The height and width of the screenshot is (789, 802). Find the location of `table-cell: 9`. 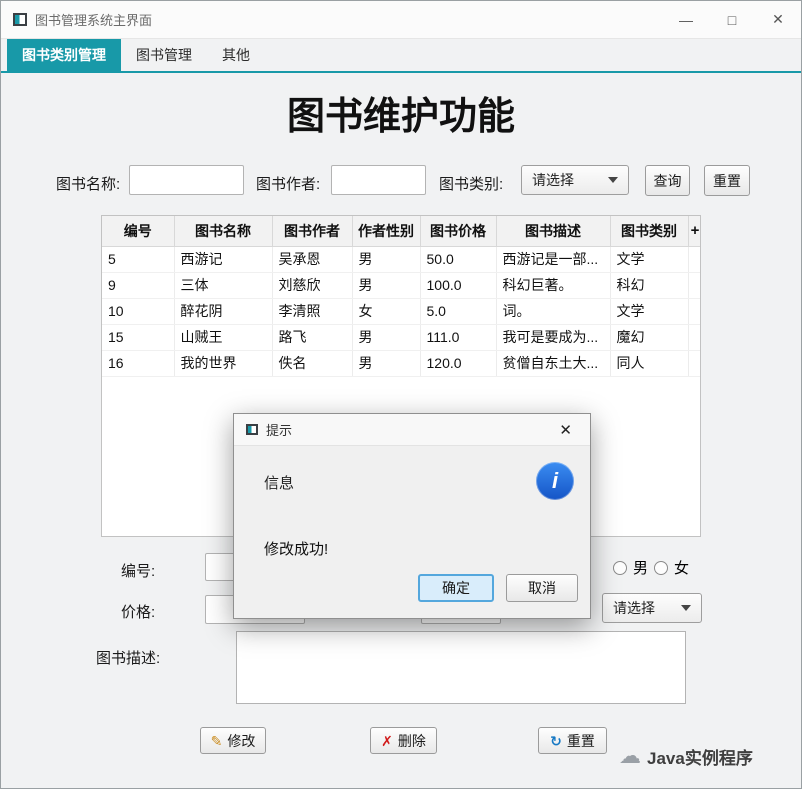

table-cell: 9 is located at coordinates (138, 285).